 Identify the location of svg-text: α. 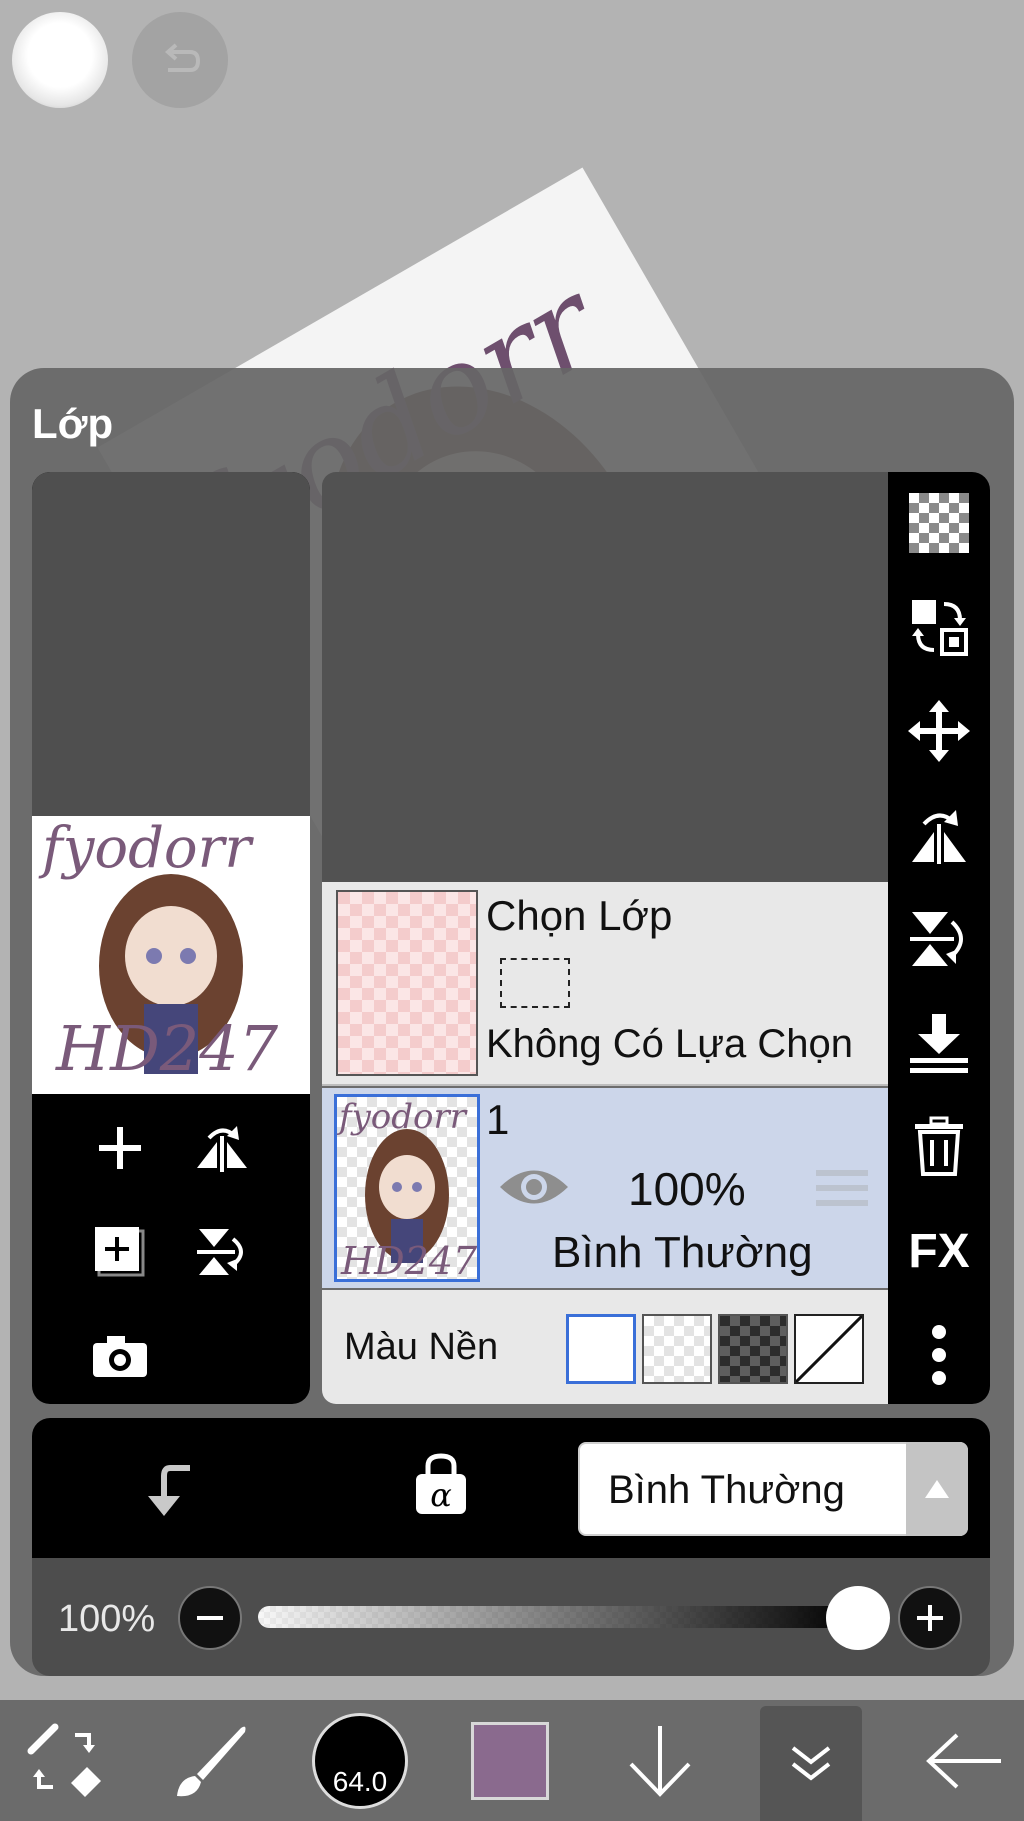
(441, 1495).